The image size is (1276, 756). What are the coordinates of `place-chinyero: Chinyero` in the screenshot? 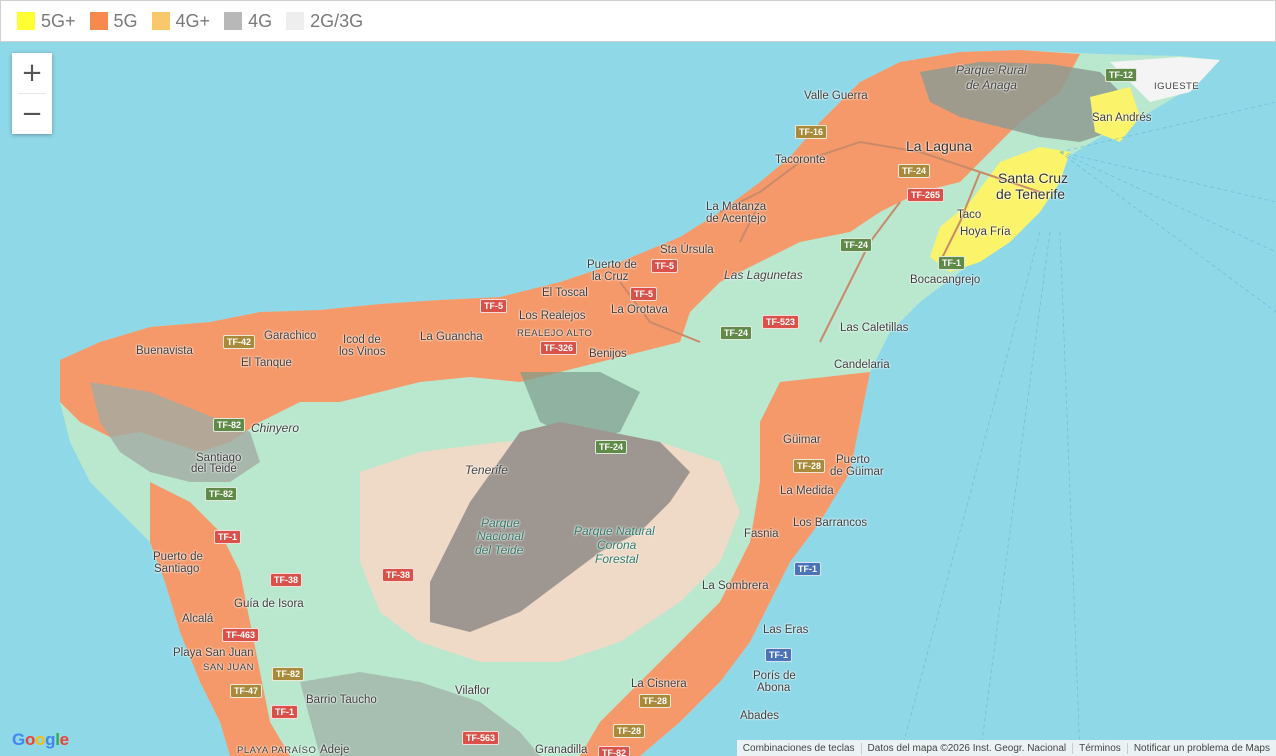 It's located at (275, 428).